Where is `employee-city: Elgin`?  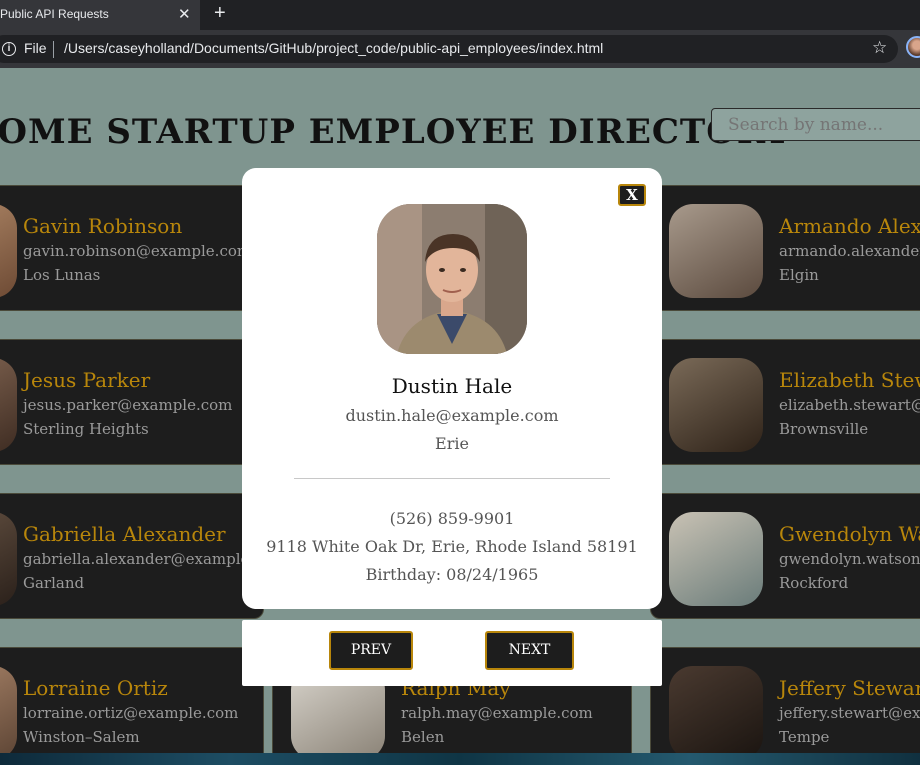
employee-city: Elgin is located at coordinates (799, 275).